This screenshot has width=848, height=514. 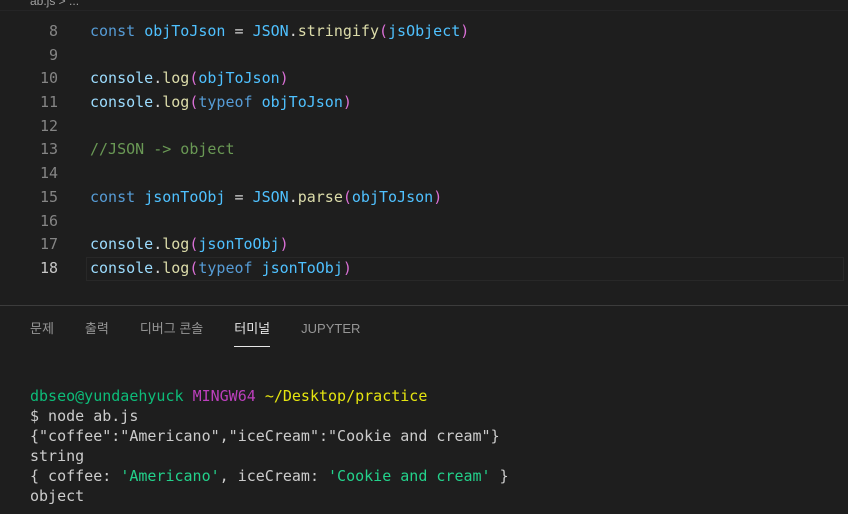 I want to click on line-number: 8, so click(x=53, y=31).